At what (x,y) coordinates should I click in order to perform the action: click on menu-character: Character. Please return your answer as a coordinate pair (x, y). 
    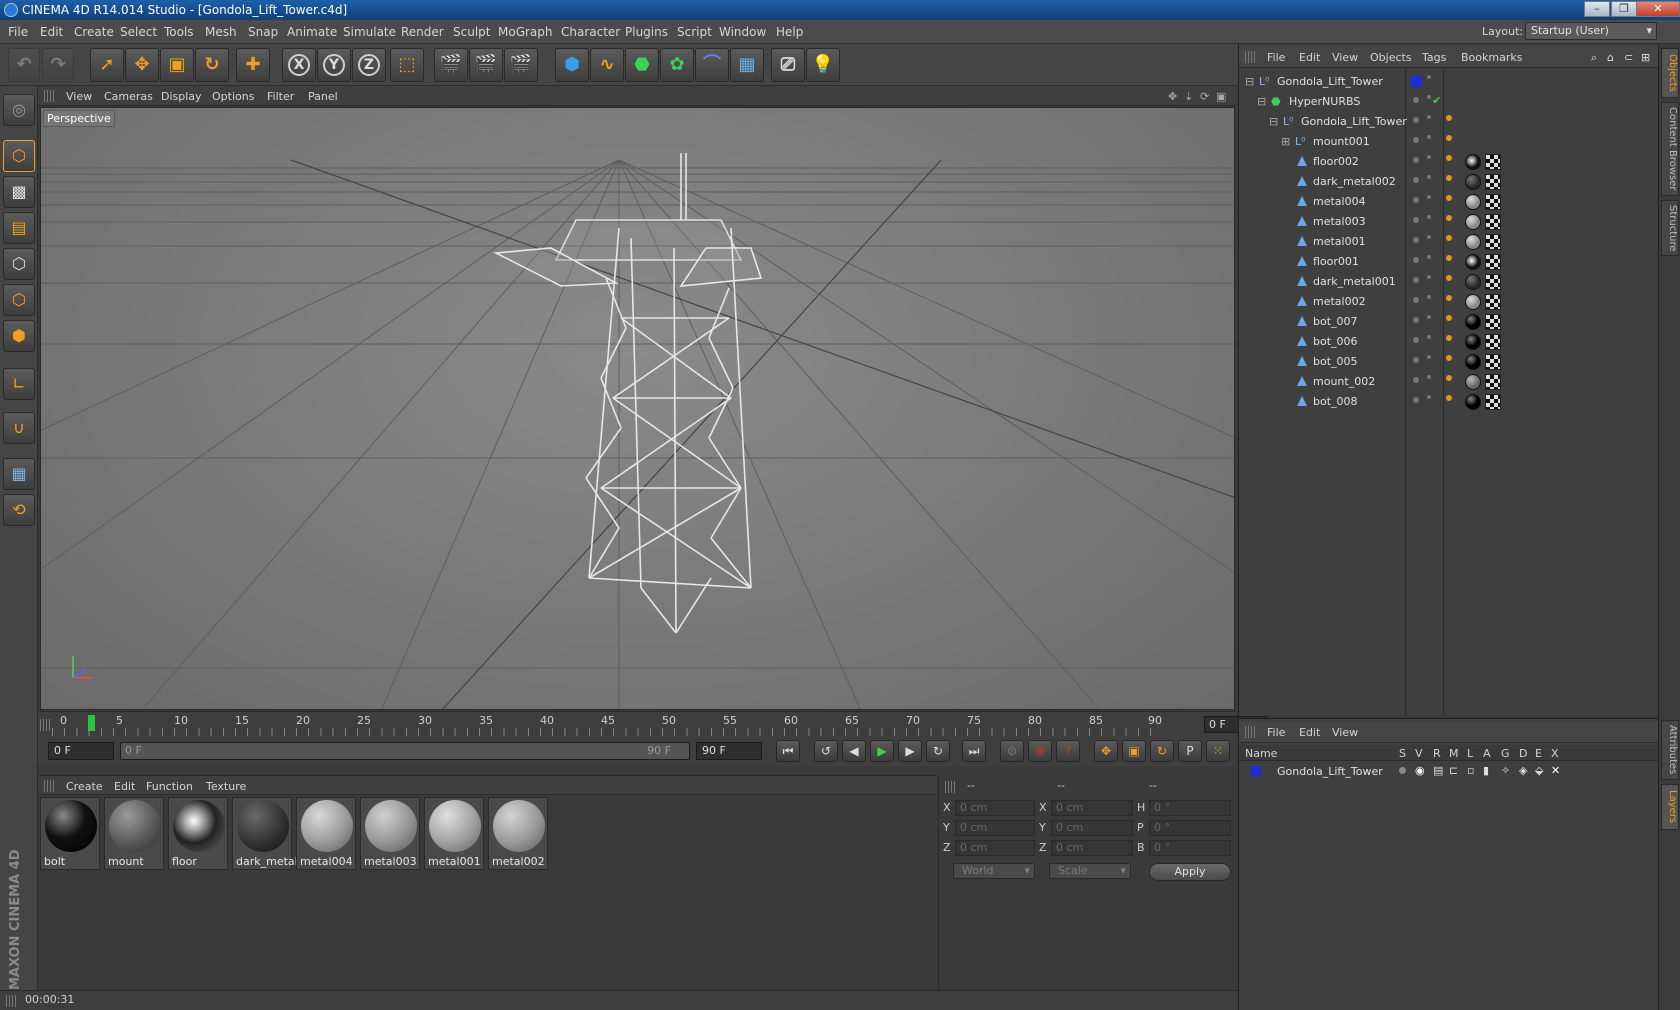
    Looking at the image, I should click on (590, 32).